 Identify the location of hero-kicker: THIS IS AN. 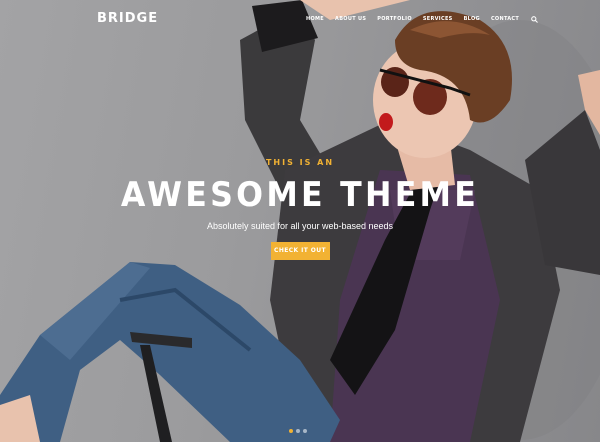
(300, 162).